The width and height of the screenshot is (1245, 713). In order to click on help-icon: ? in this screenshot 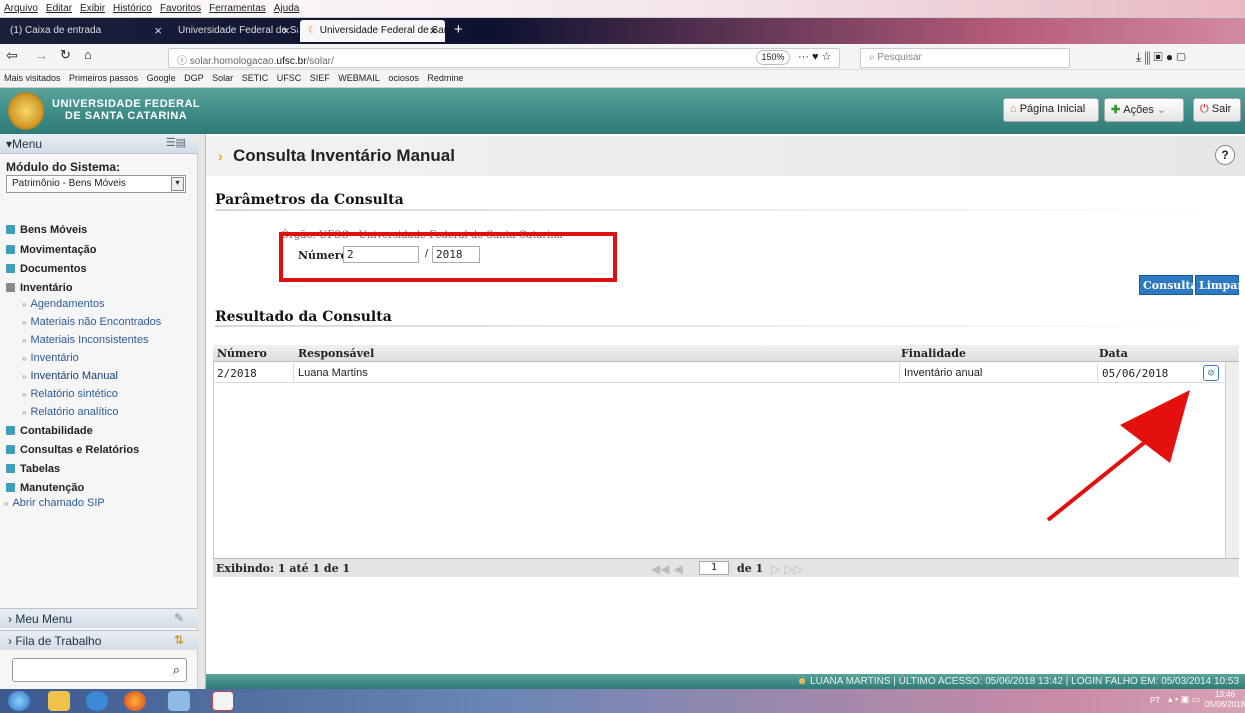, I will do `click(1225, 155)`.